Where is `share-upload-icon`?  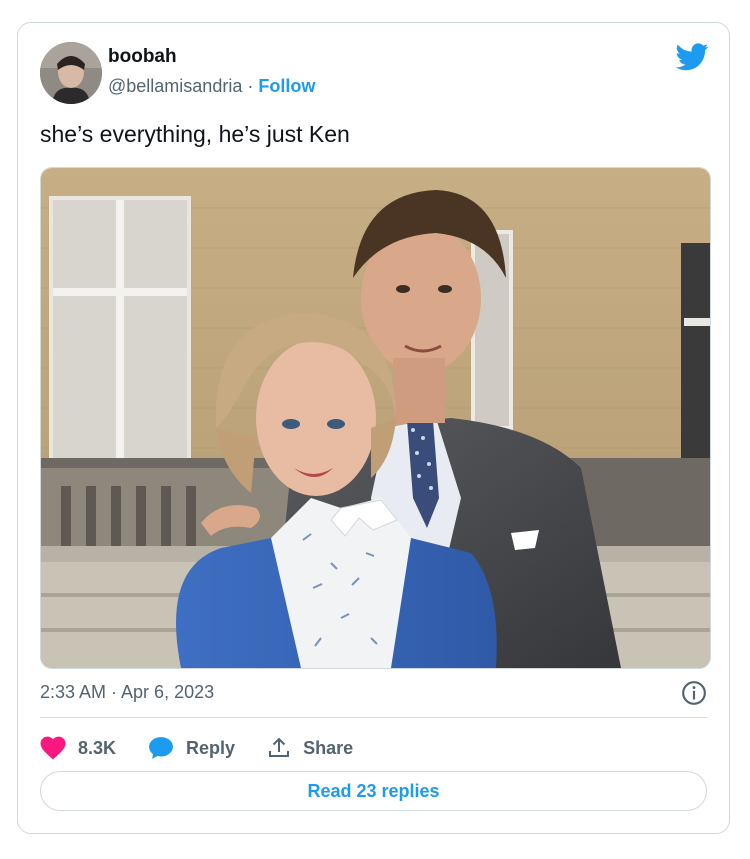 share-upload-icon is located at coordinates (279, 747).